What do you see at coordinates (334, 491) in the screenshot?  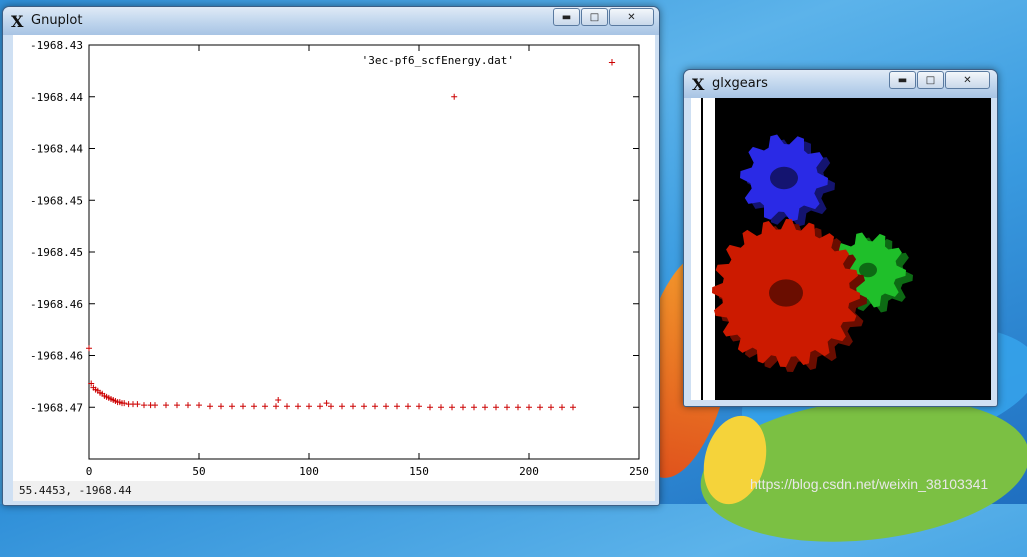 I see `status-bar: 55.4453, -1968.44` at bounding box center [334, 491].